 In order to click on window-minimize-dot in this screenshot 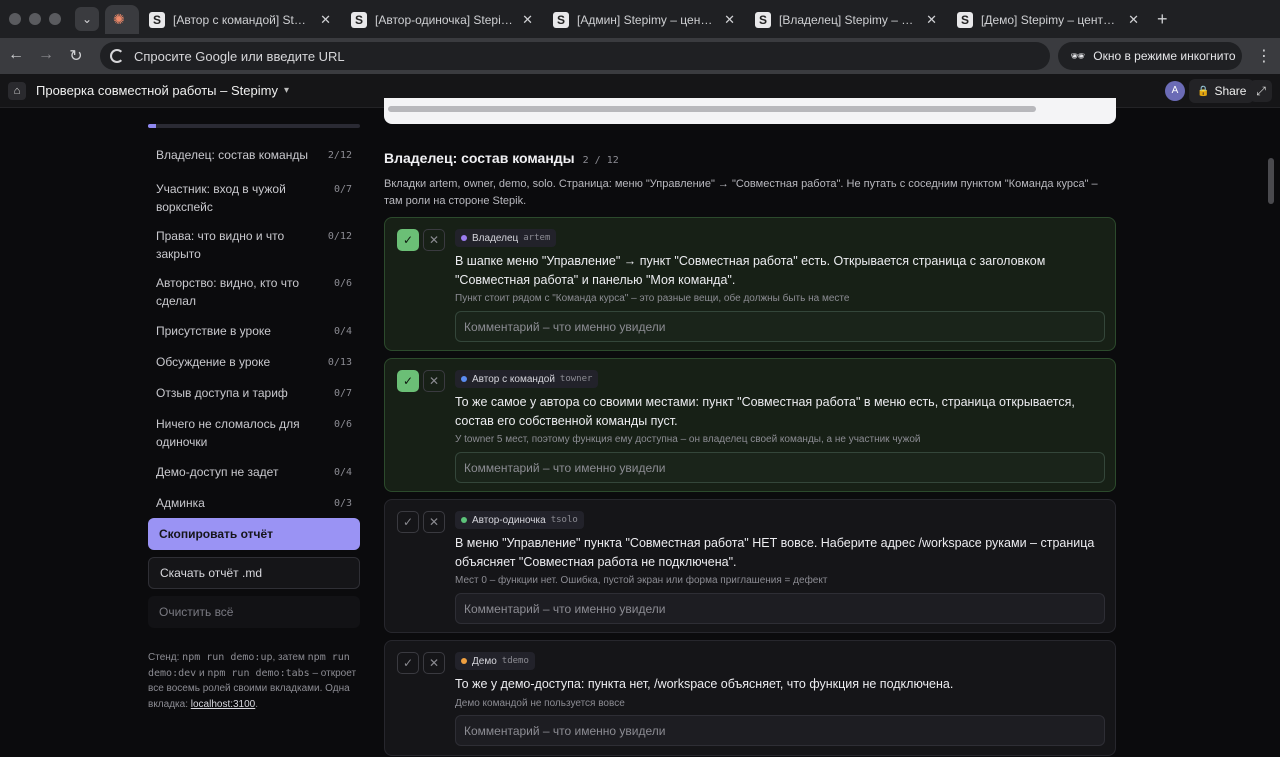, I will do `click(35, 19)`.